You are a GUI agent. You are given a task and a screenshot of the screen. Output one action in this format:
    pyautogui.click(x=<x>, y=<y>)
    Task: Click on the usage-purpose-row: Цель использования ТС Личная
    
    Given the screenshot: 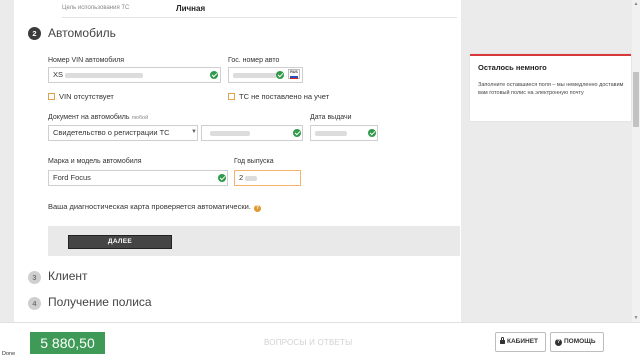 What is the action you would take?
    pyautogui.click(x=259, y=10)
    